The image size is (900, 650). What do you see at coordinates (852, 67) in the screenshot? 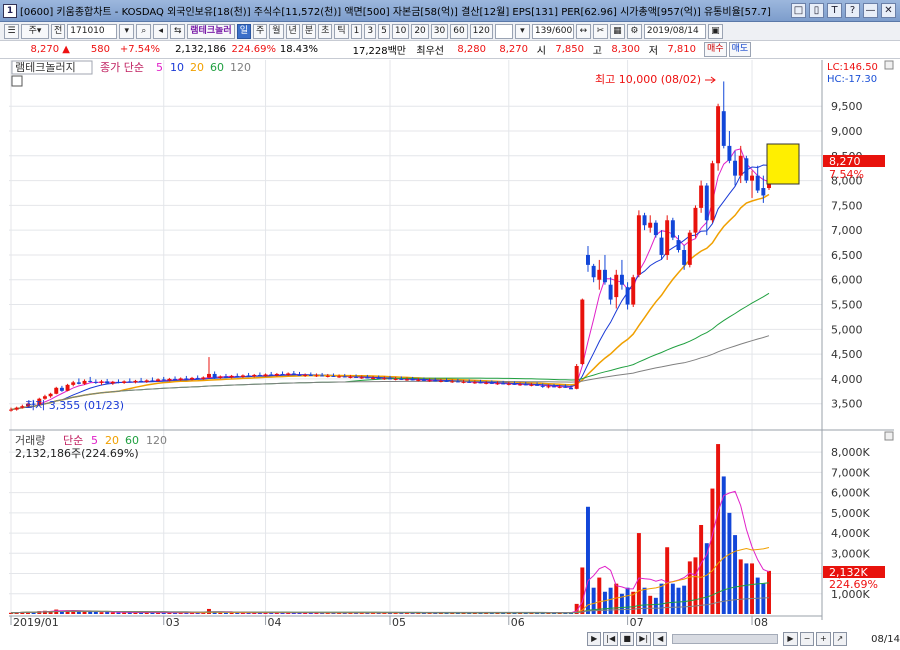
I see `lc-value: LC:146.50` at bounding box center [852, 67].